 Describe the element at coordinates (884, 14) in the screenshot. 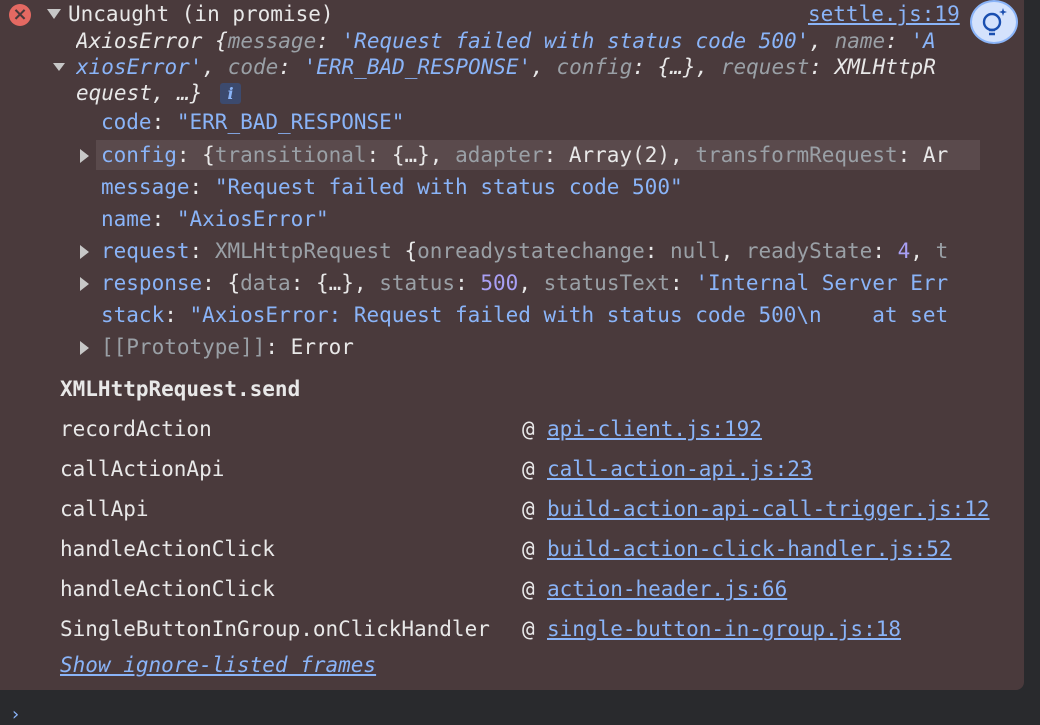

I see `source-link: settle.js:19` at that location.